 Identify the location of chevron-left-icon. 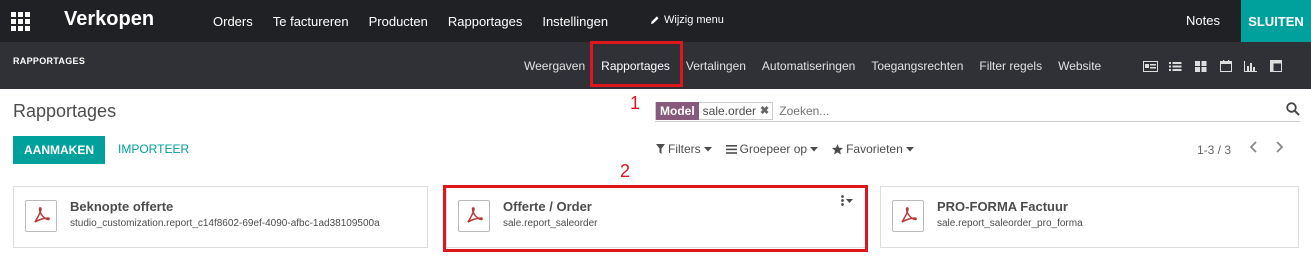
(1253, 148).